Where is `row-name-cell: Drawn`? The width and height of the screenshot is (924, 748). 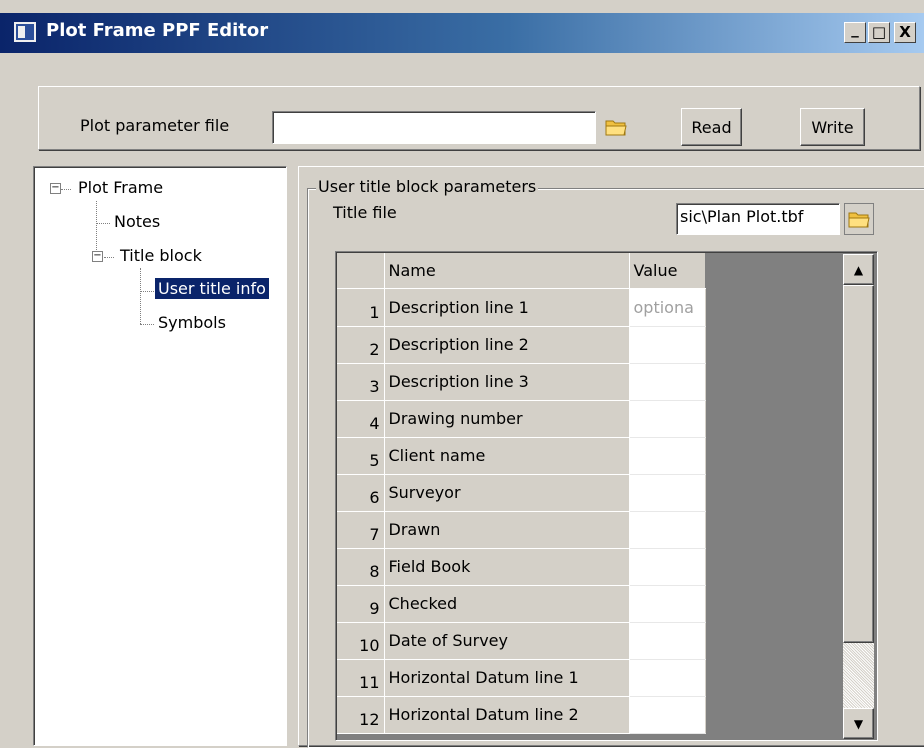
row-name-cell: Drawn is located at coordinates (507, 530).